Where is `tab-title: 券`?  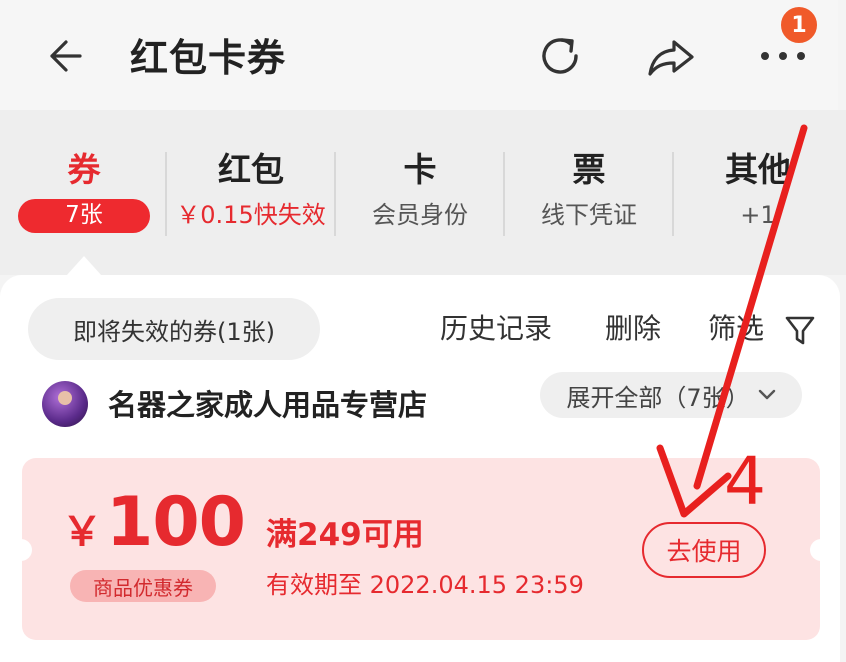 tab-title: 券 is located at coordinates (84, 169).